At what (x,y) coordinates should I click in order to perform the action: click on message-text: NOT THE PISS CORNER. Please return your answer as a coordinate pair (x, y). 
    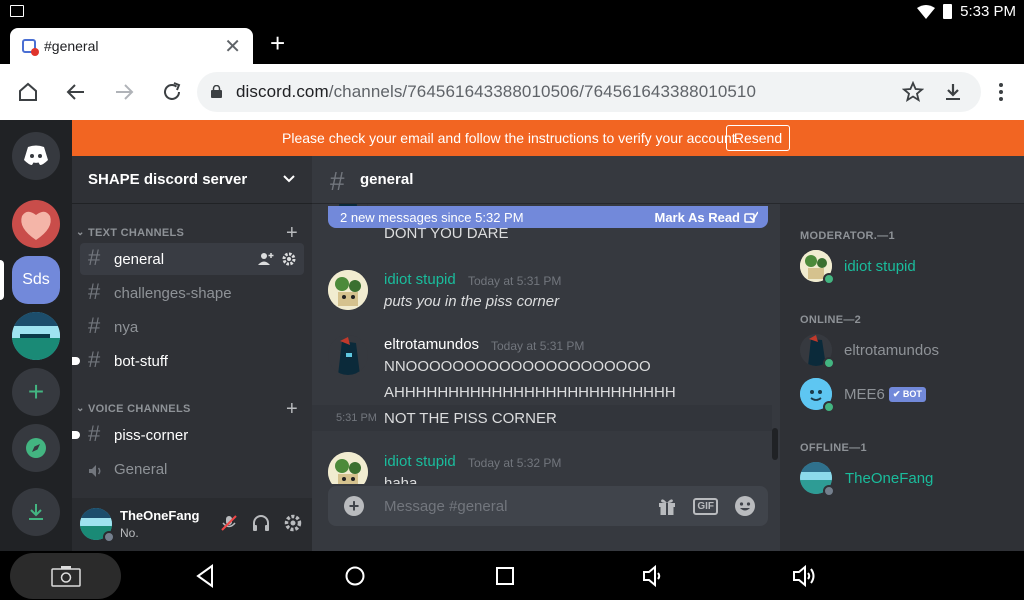
    Looking at the image, I should click on (470, 418).